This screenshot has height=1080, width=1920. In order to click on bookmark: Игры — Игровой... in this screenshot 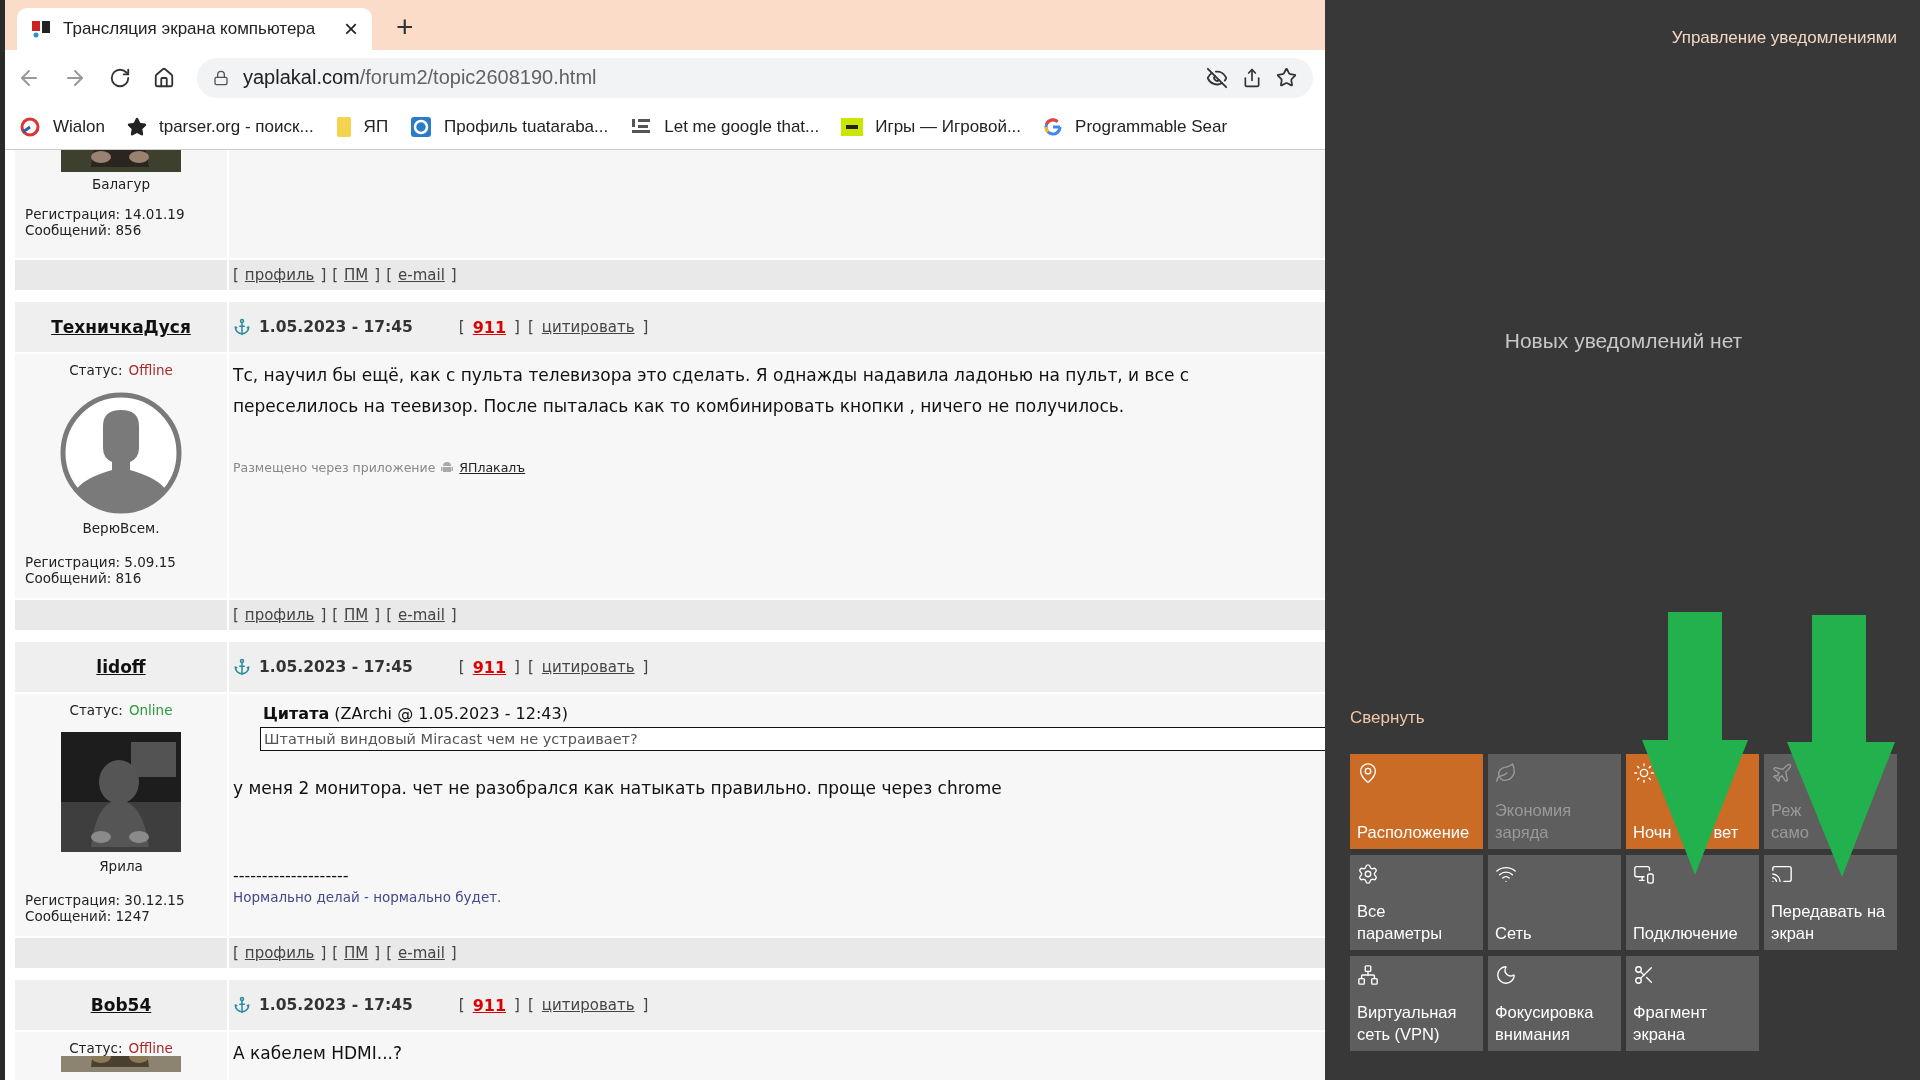, I will do `click(931, 127)`.